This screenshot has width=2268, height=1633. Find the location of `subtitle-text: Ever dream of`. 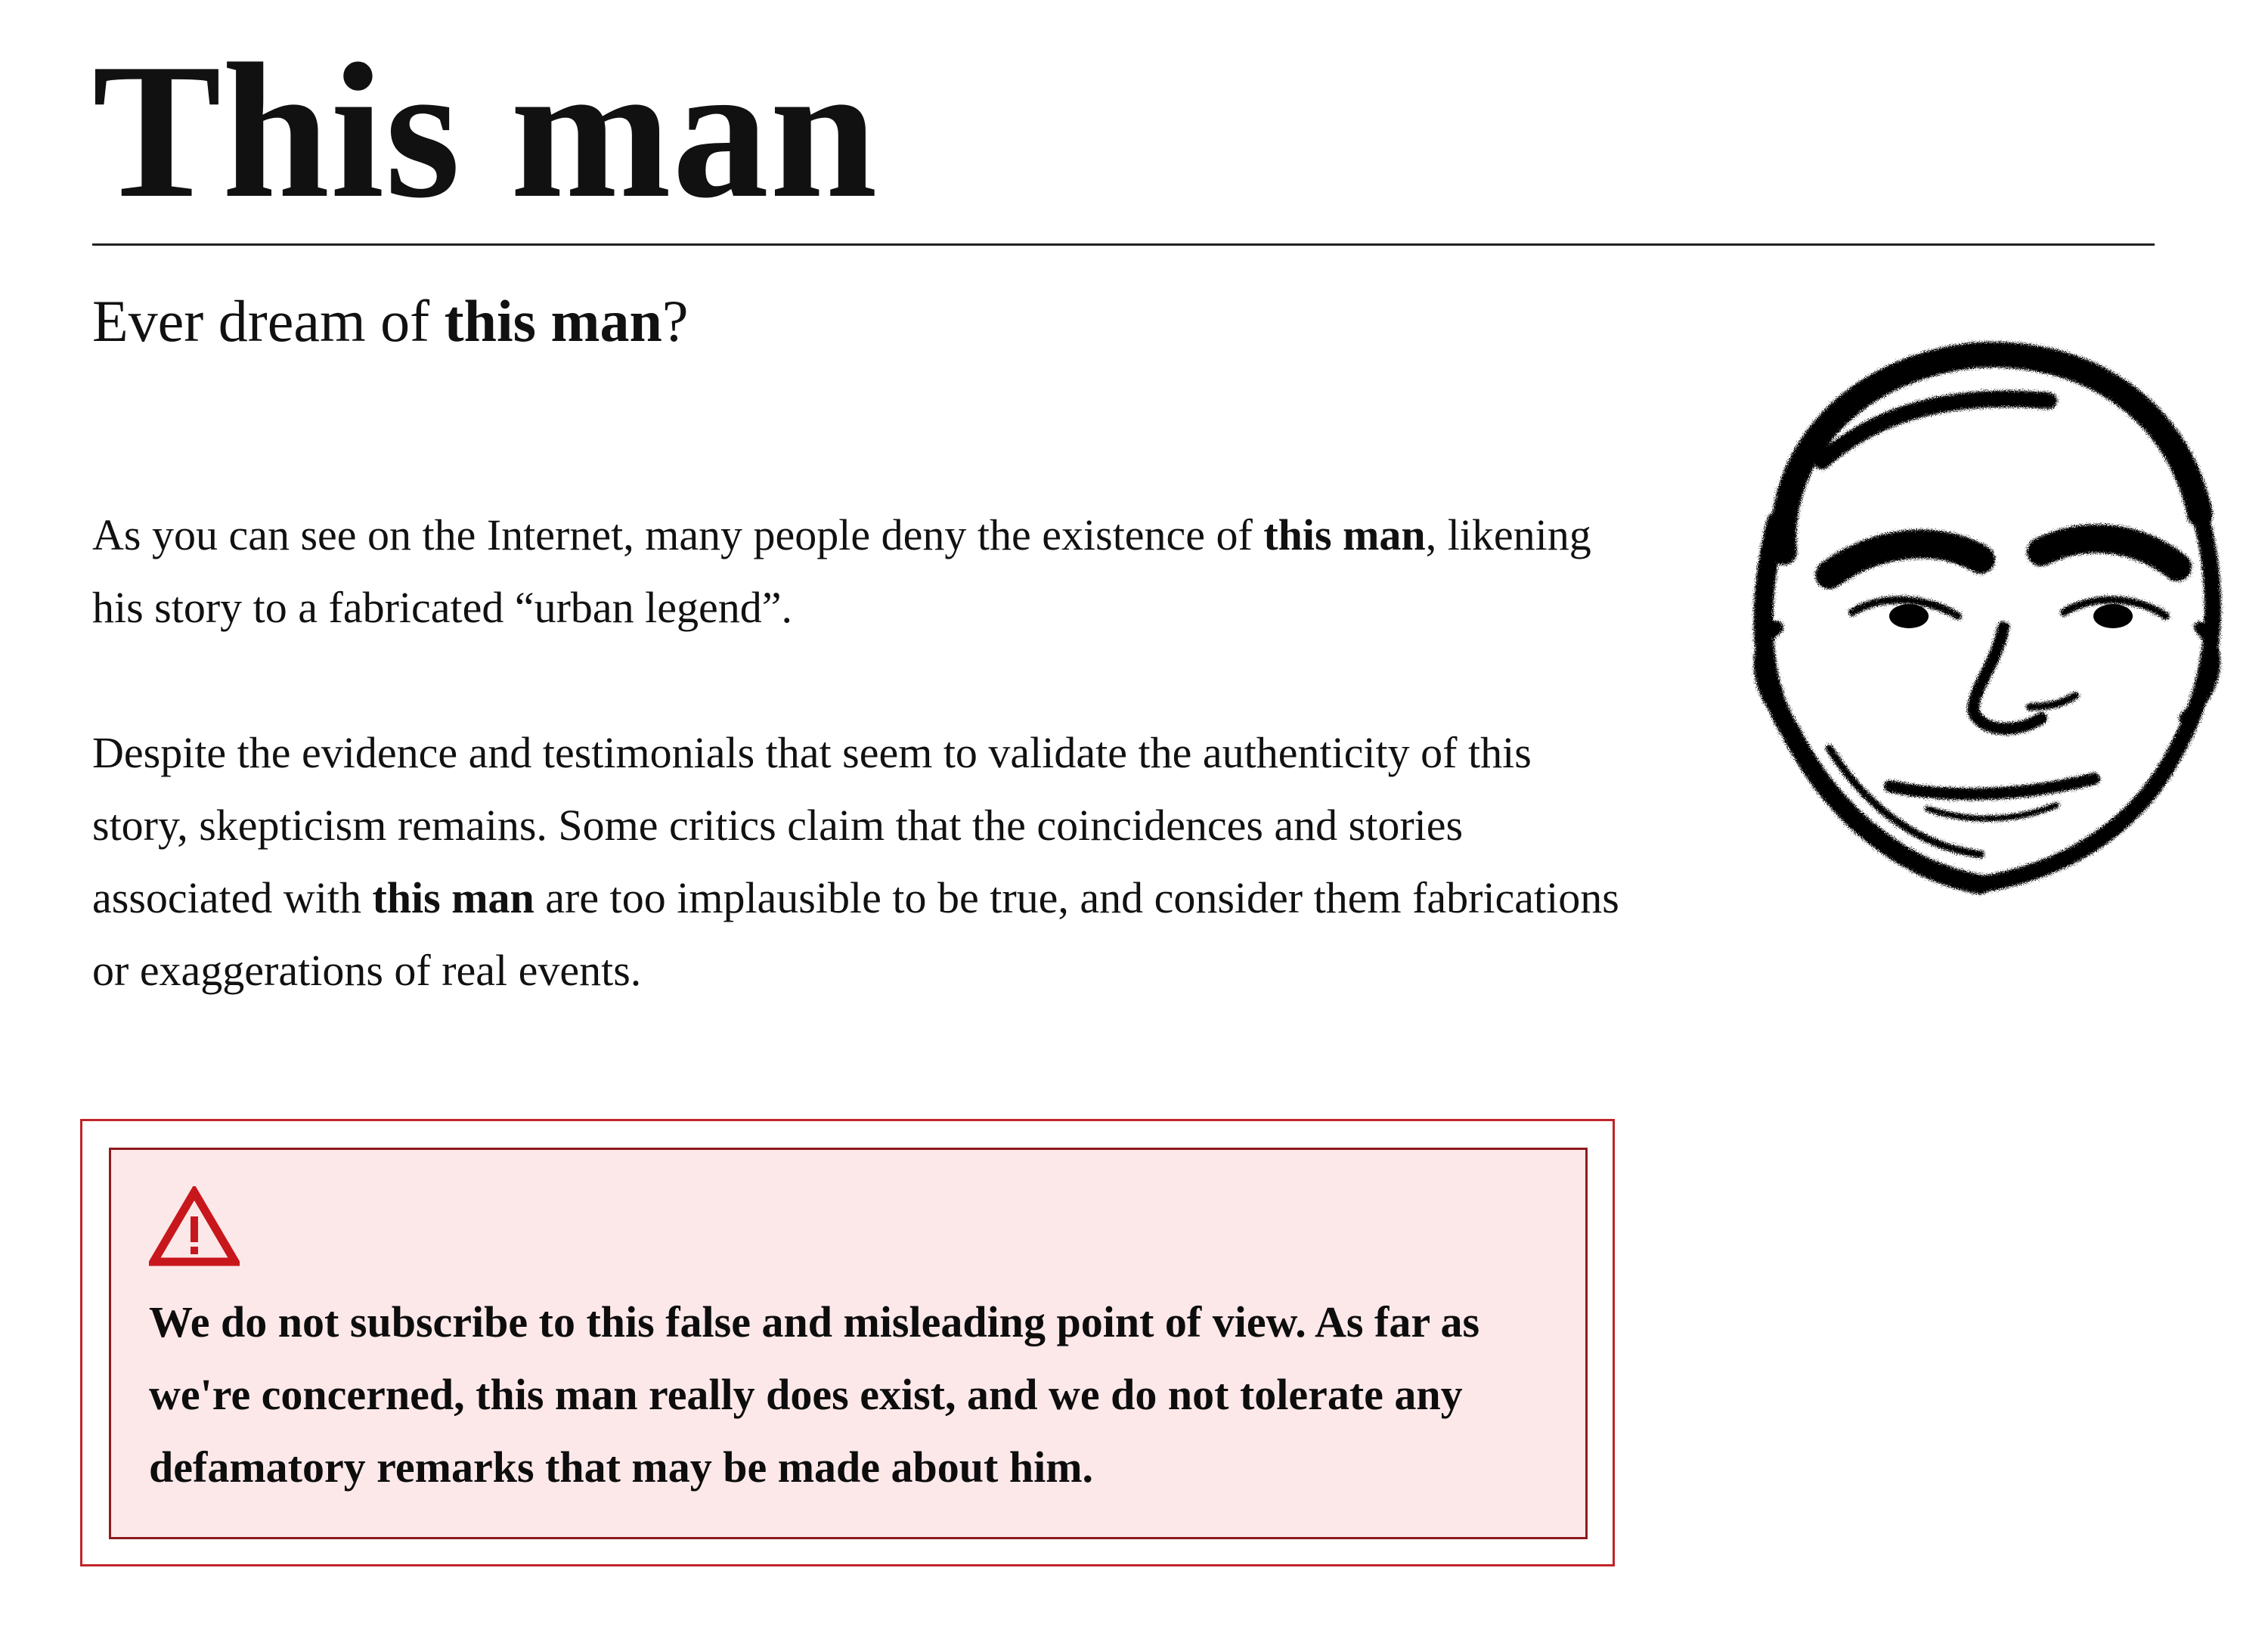

subtitle-text: Ever dream of is located at coordinates (268, 321).